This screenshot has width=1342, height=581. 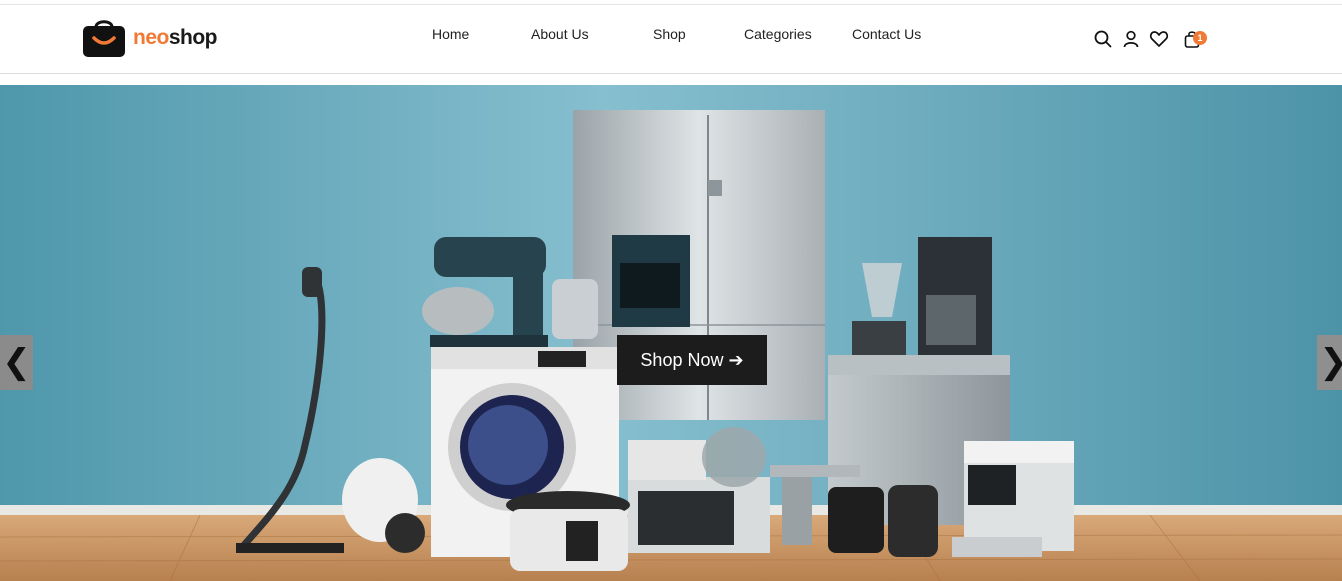 I want to click on nav-item-categories: Categories, so click(x=778, y=34).